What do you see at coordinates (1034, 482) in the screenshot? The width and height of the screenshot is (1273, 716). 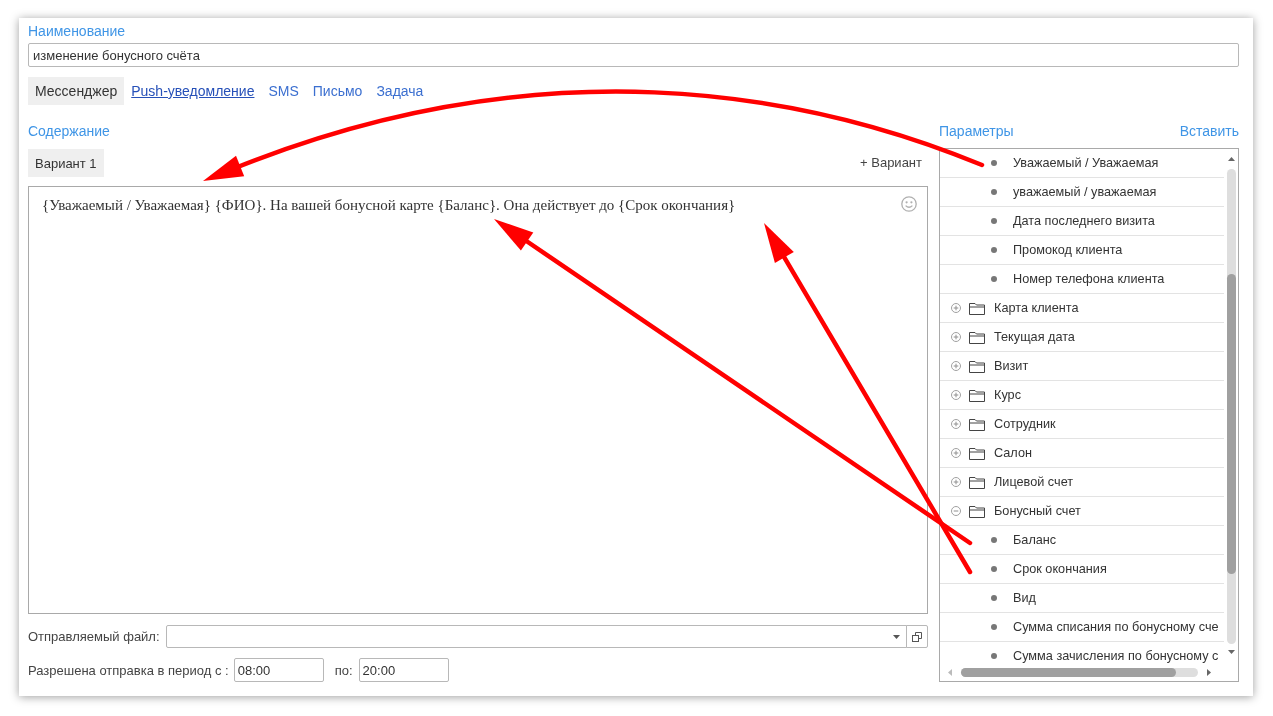 I see `parameter-group: Лицевой счет` at bounding box center [1034, 482].